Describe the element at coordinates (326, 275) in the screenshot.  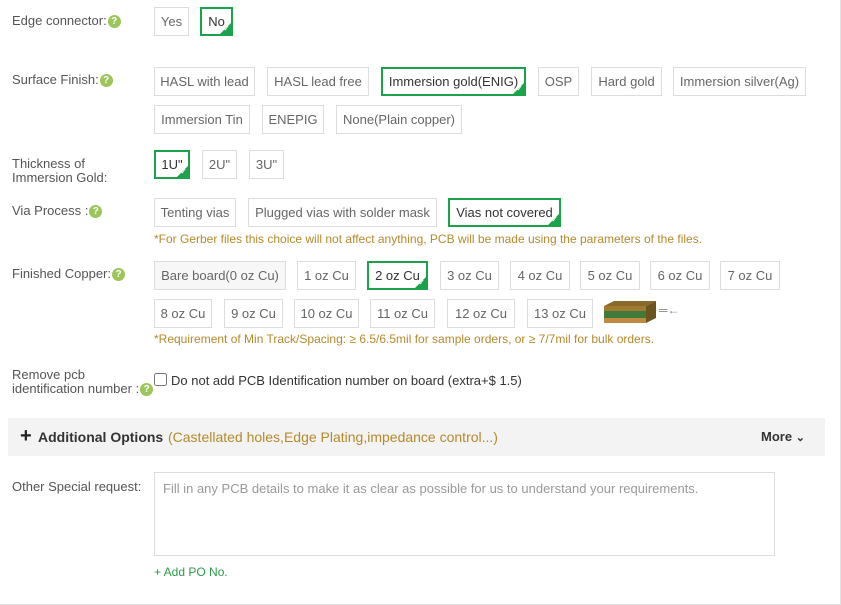
I see `option-copper-1oz: 1 oz Cu` at that location.